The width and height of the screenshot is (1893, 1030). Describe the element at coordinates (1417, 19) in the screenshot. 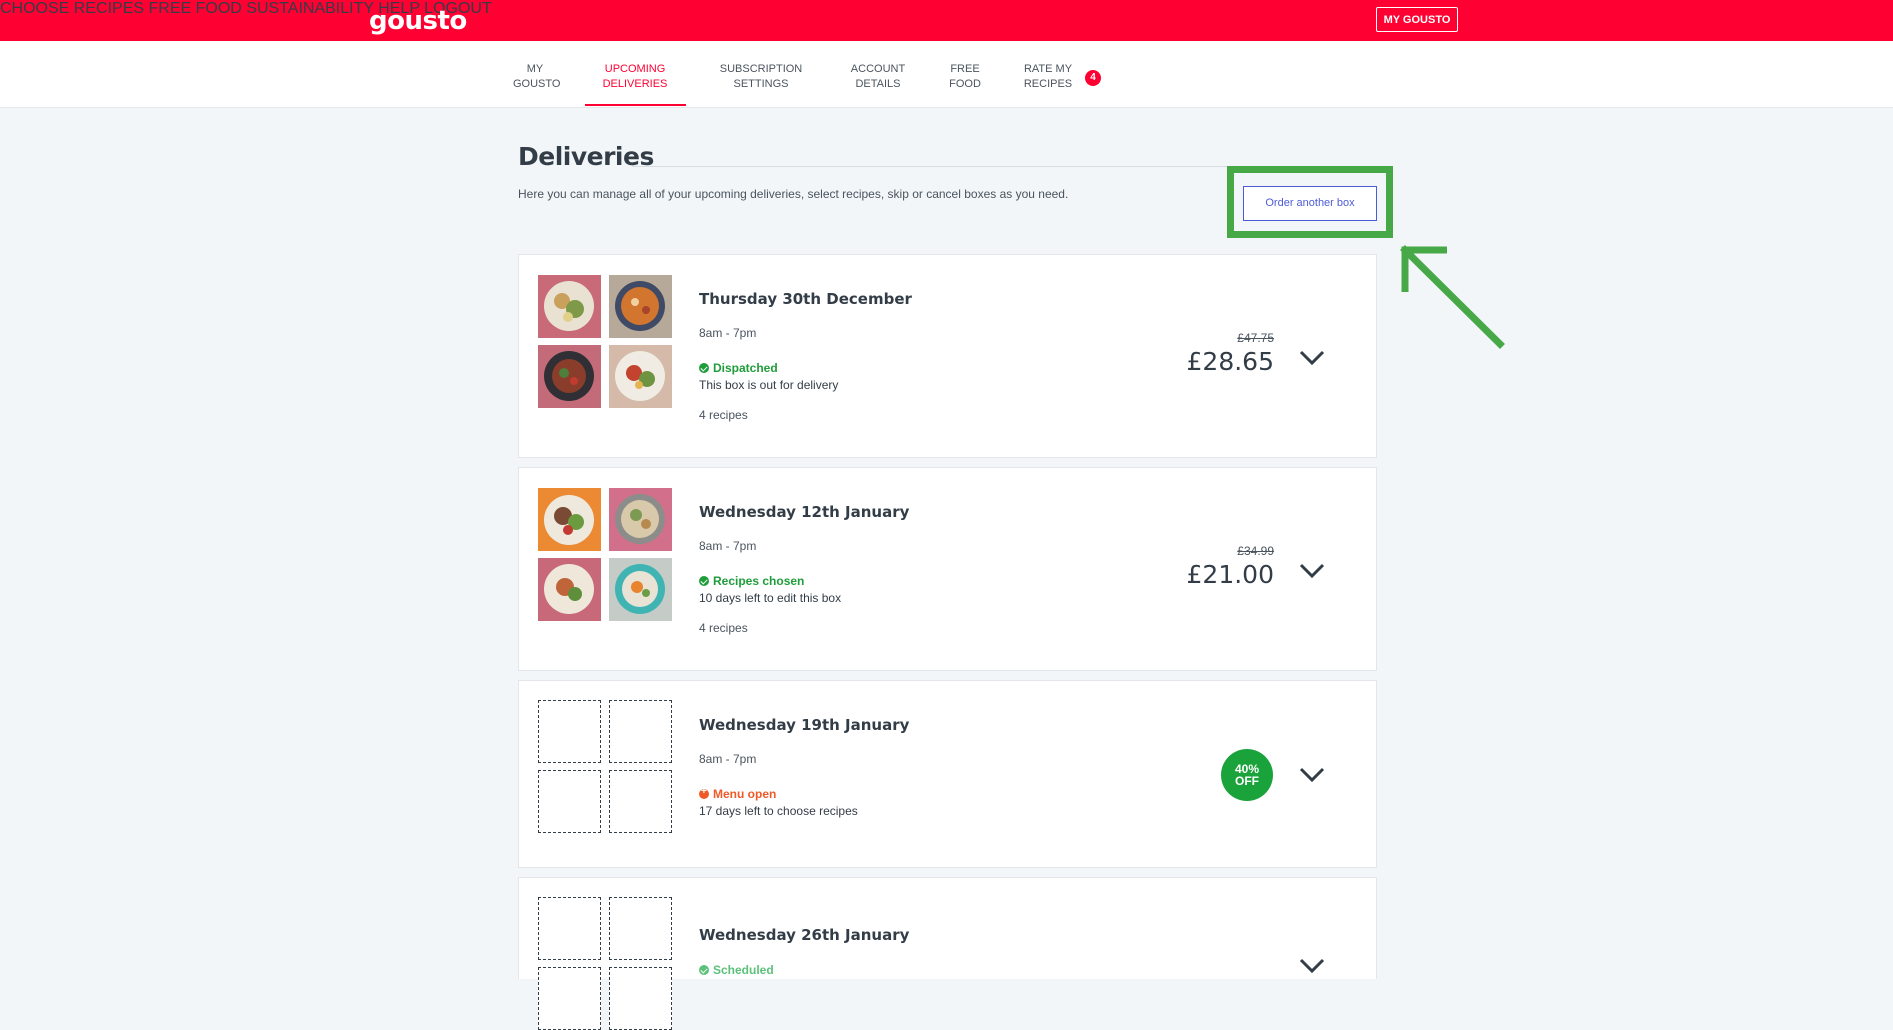

I see `my-gousto-button: MY GOUSTO` at that location.